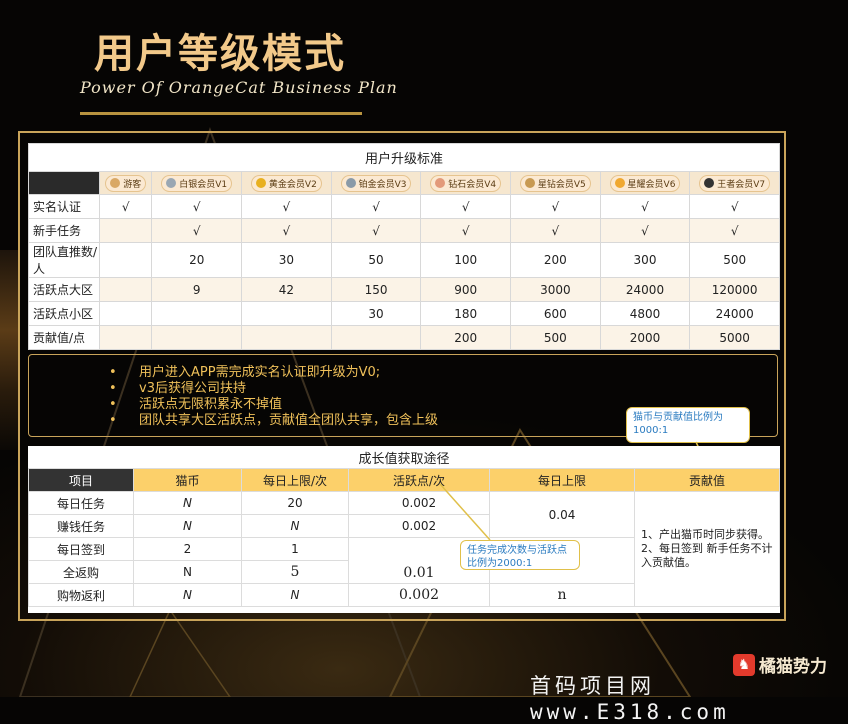  I want to click on level-badge: 钻石会员V4, so click(466, 183).